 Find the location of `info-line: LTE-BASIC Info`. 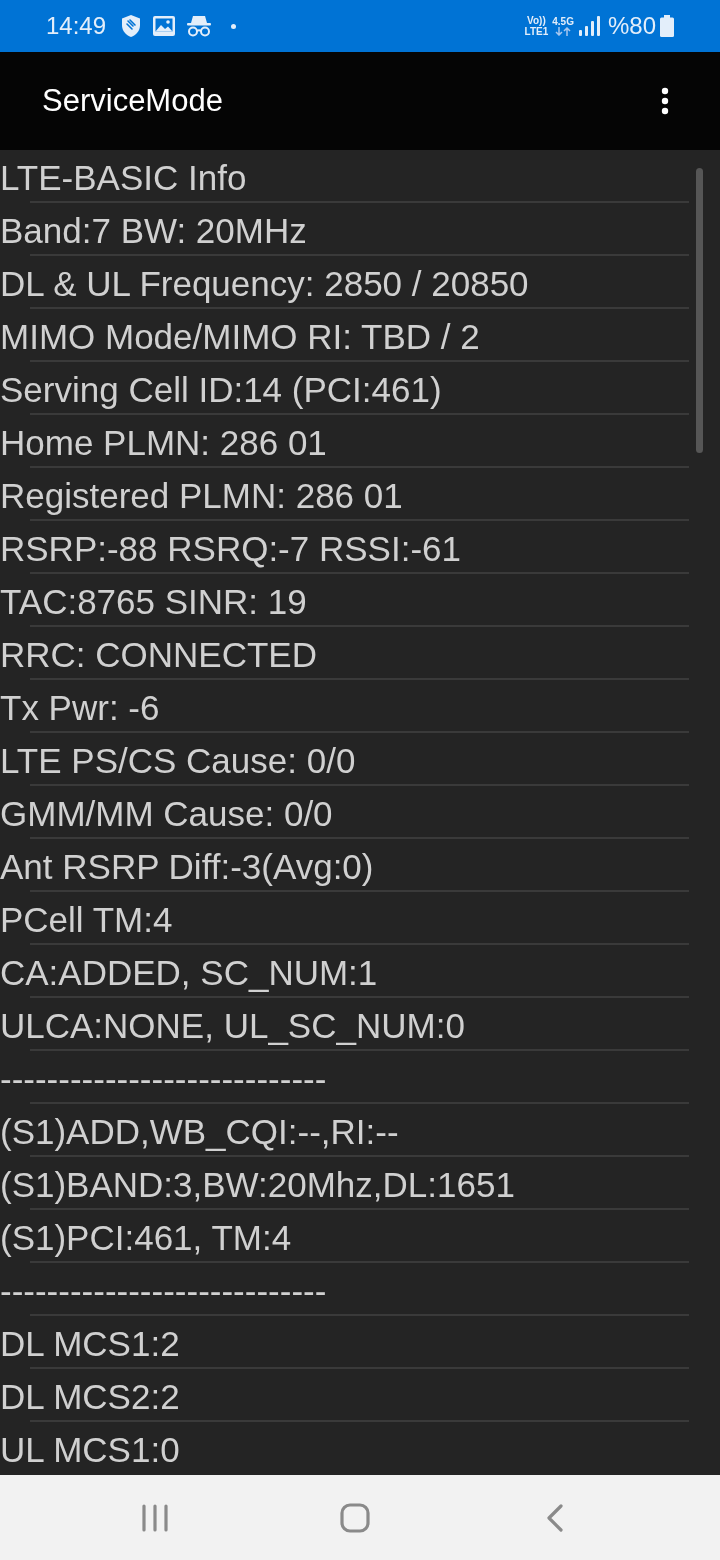

info-line: LTE-BASIC Info is located at coordinates (123, 178).